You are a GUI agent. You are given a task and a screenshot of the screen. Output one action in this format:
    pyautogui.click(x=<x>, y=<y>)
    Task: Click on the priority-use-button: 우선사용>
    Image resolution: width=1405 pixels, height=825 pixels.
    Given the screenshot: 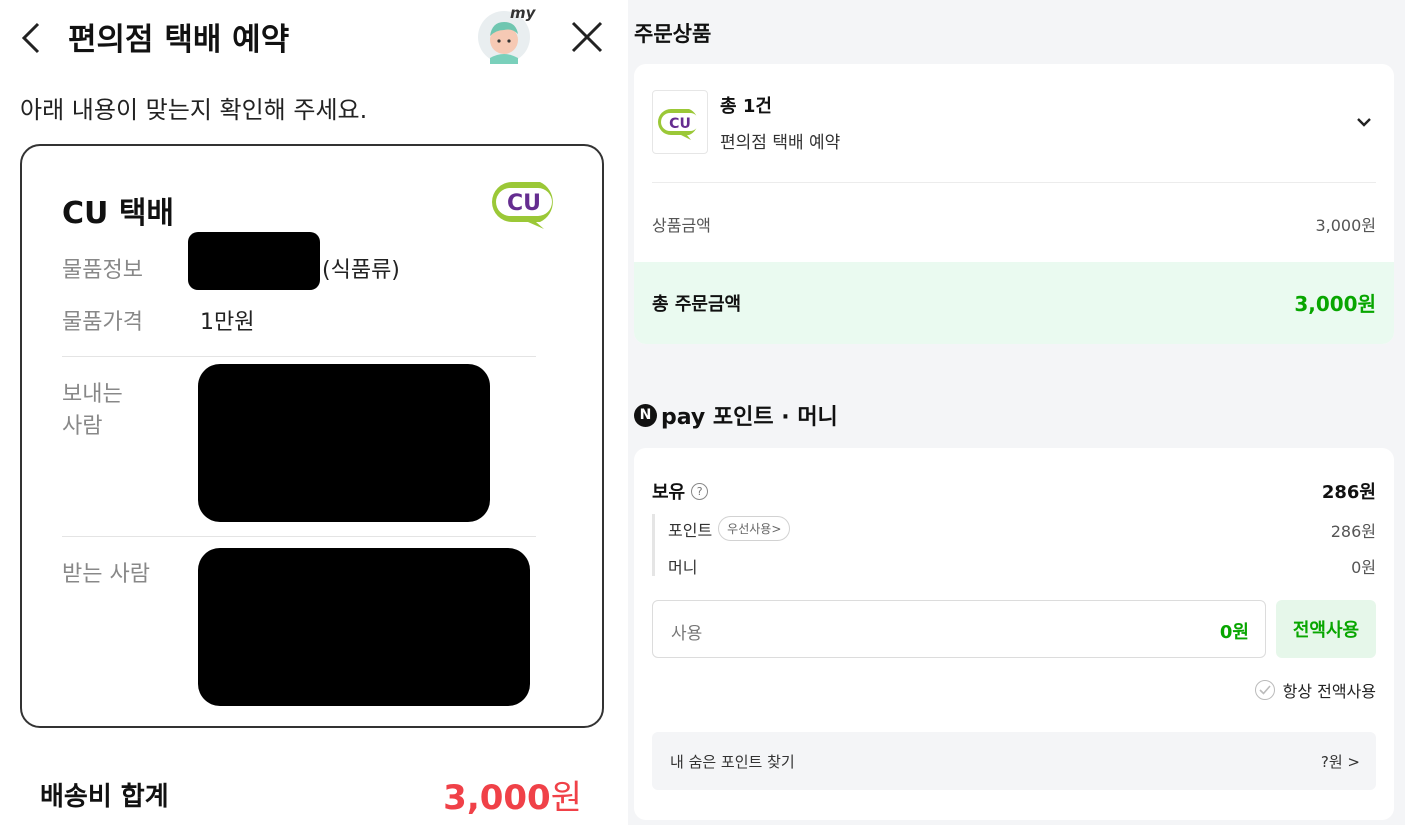 What is the action you would take?
    pyautogui.click(x=754, y=528)
    